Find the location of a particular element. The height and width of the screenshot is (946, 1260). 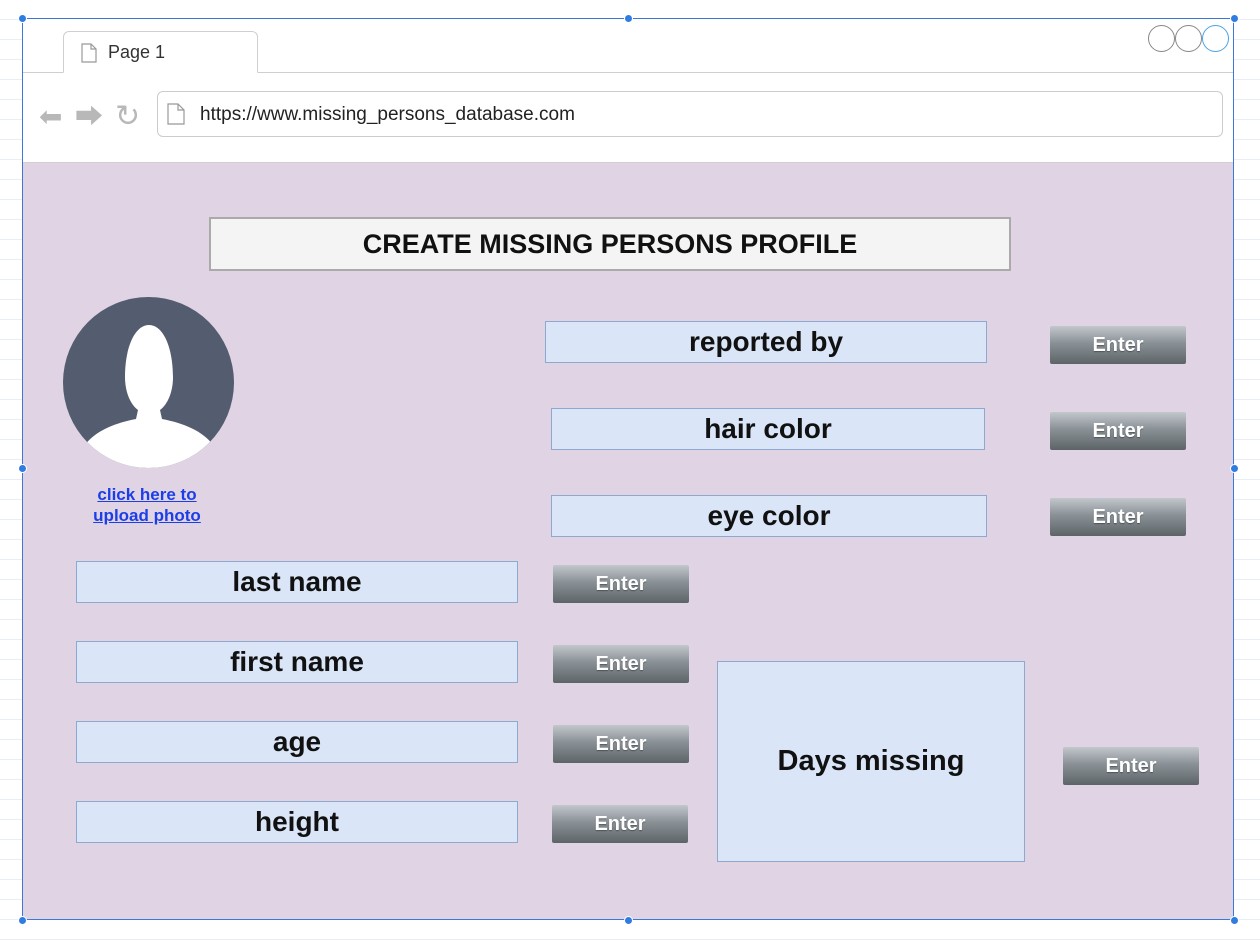

avatar is located at coordinates (148, 382).